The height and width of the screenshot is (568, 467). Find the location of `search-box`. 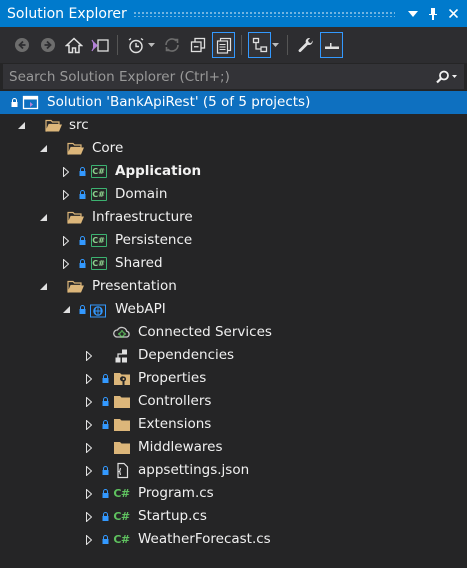

search-box is located at coordinates (233, 76).